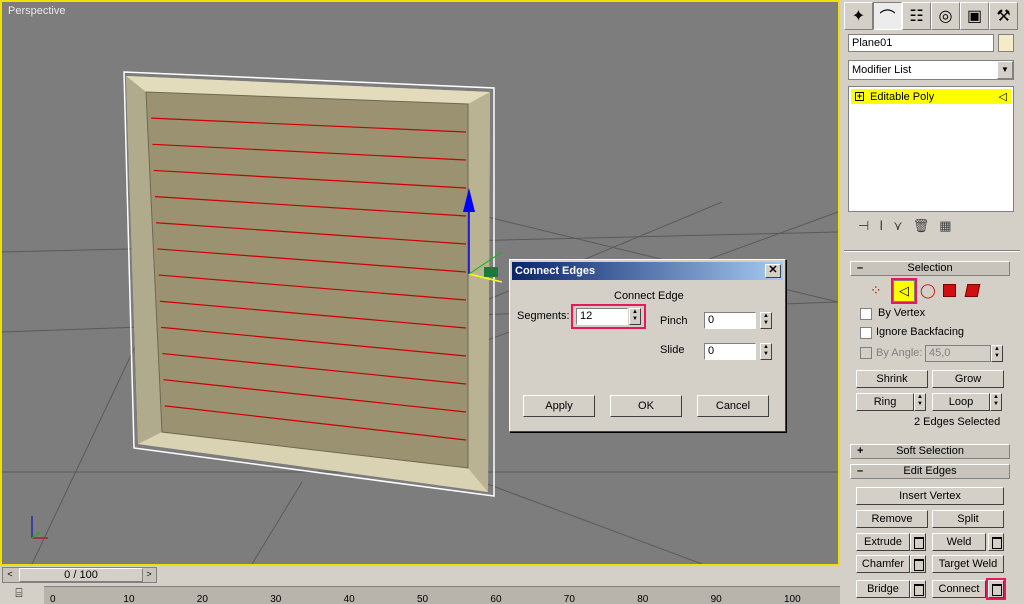 Image resolution: width=1024 pixels, height=604 pixels. I want to click on modifier-stack: + Editable Poly ◁, so click(931, 149).